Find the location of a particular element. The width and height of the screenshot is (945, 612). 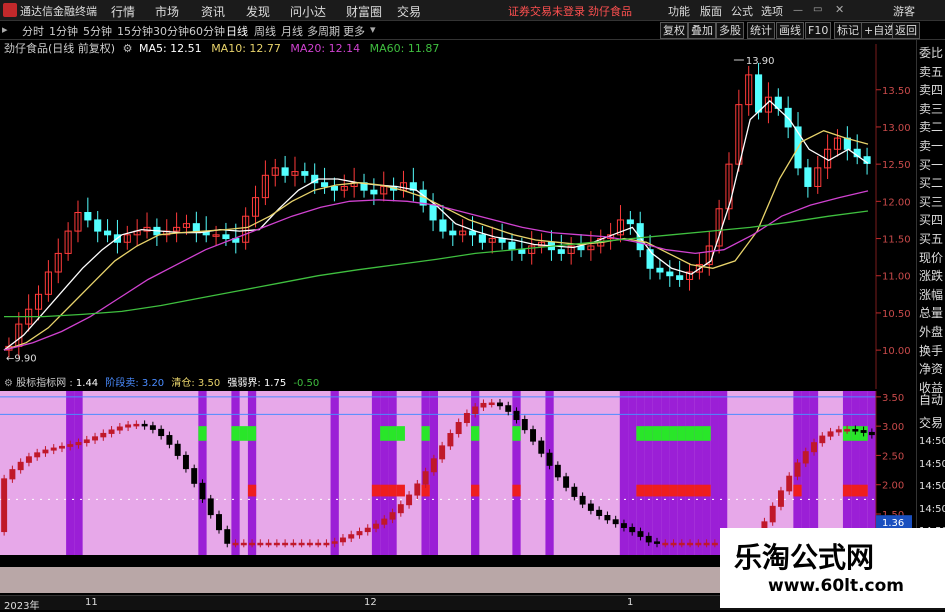

multi-stock-button: 多股 is located at coordinates (730, 30).